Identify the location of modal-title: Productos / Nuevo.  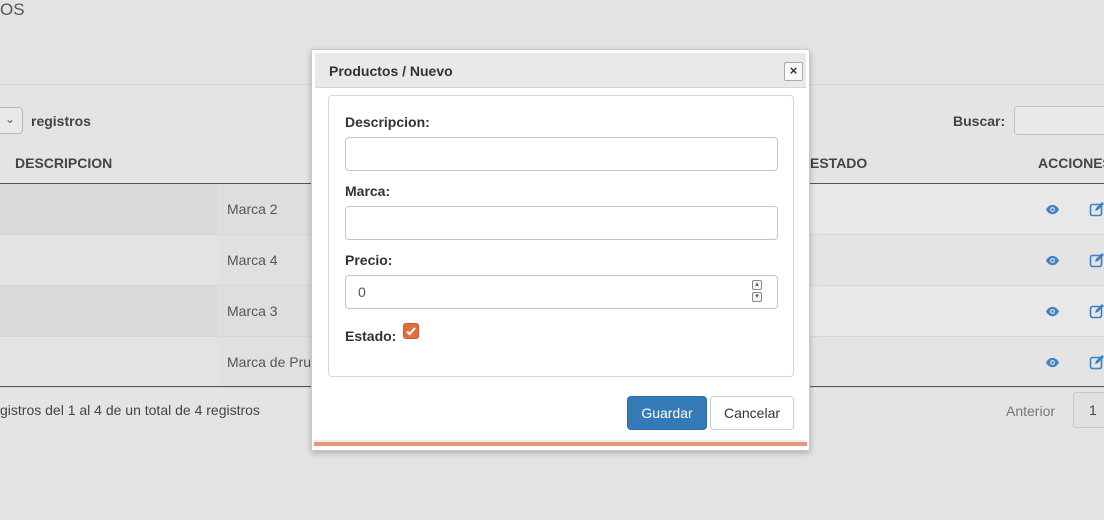
(391, 71).